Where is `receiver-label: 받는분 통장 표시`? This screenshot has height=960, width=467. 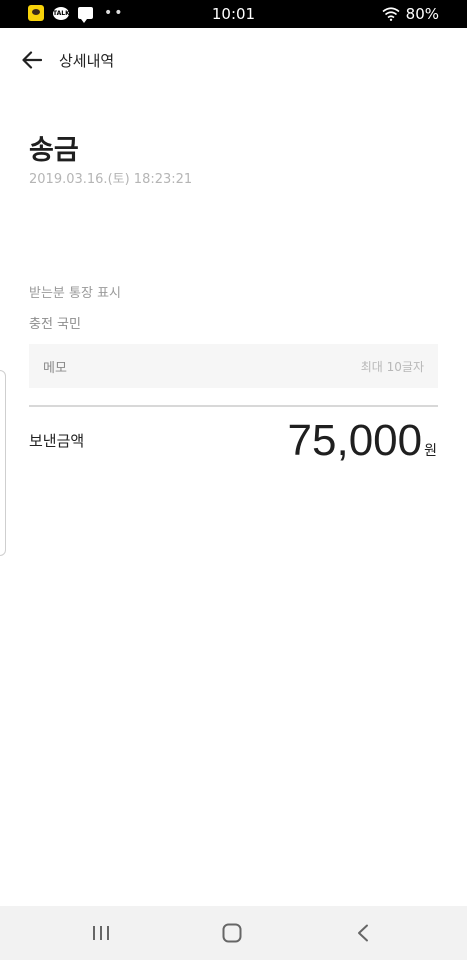
receiver-label: 받는분 통장 표시 is located at coordinates (75, 293).